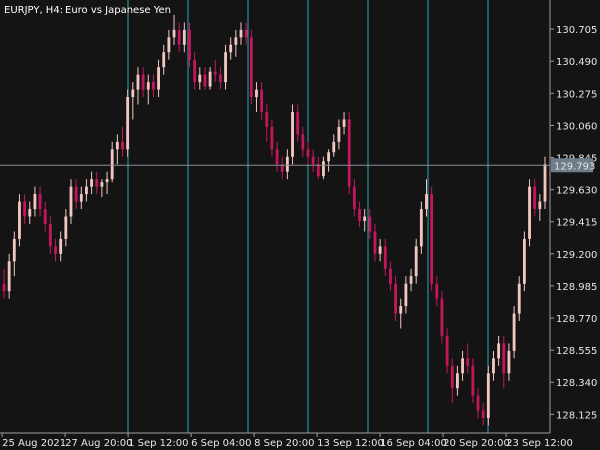 The image size is (600, 450). Describe the element at coordinates (221, 443) in the screenshot. I see `time-tick-label: 6 Sep 04:00` at that location.